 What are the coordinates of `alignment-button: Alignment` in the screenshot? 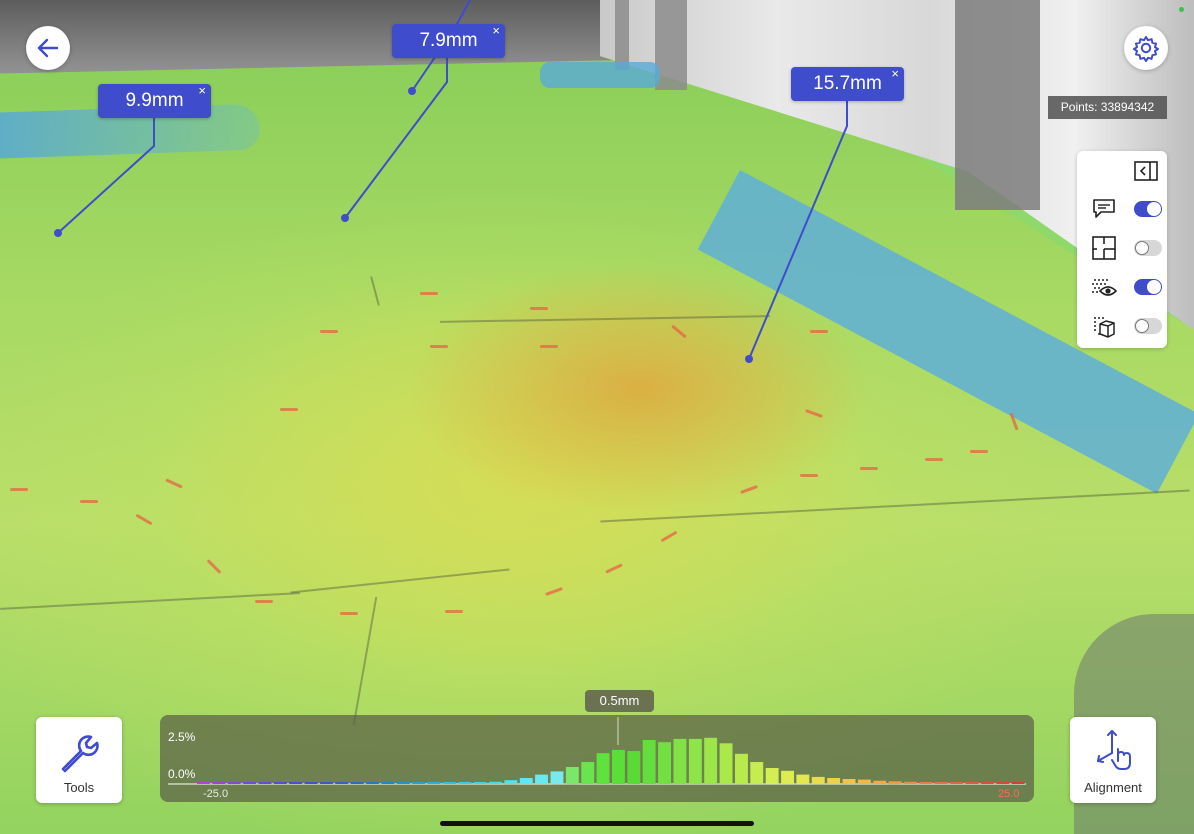 It's located at (1113, 760).